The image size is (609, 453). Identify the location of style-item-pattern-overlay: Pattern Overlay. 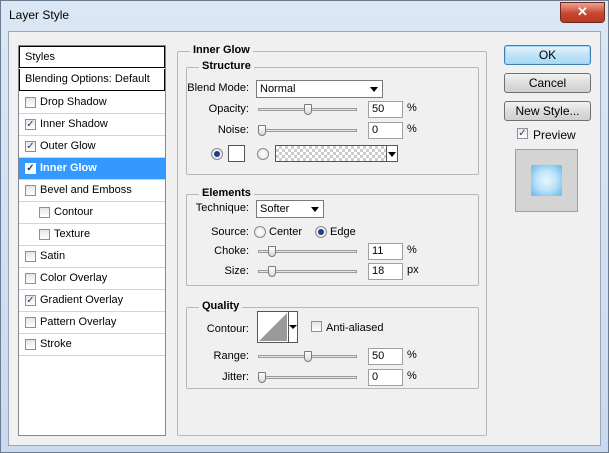
(92, 323).